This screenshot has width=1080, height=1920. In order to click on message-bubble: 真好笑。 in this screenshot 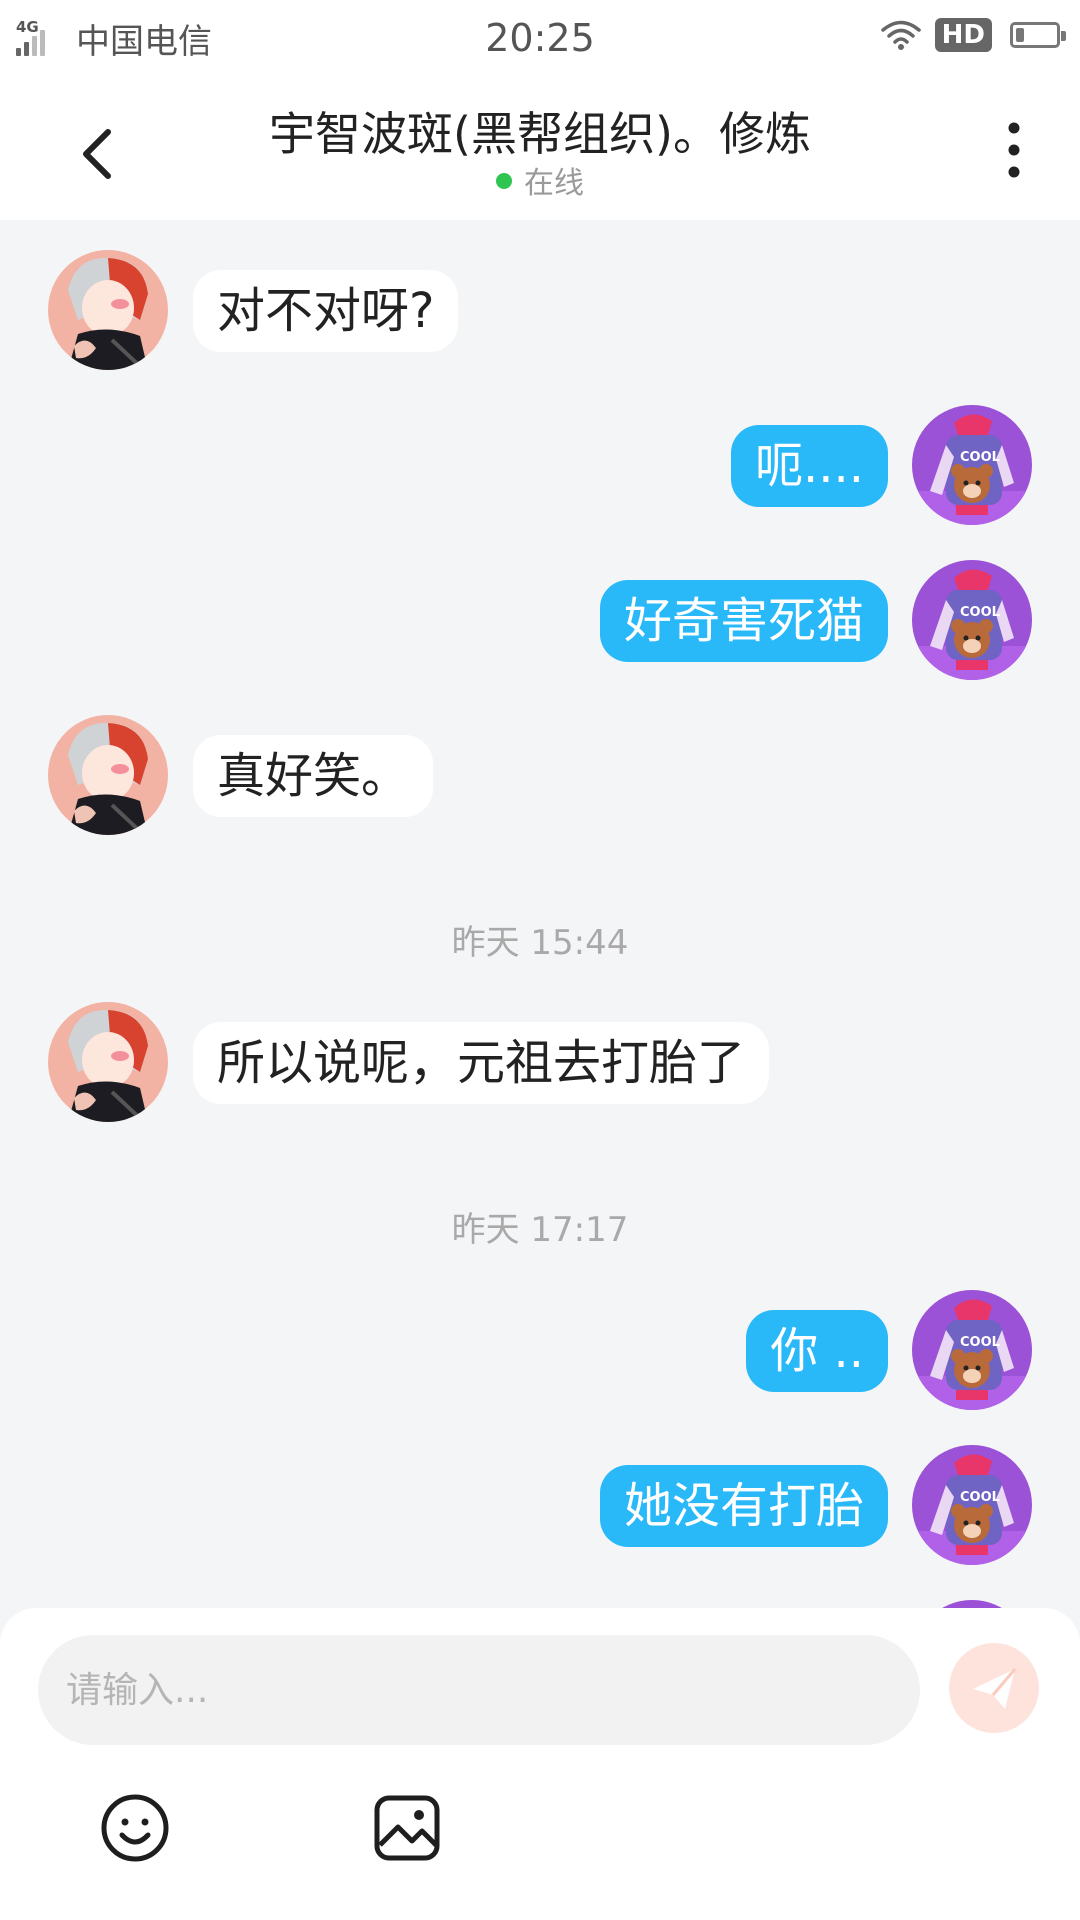, I will do `click(313, 776)`.